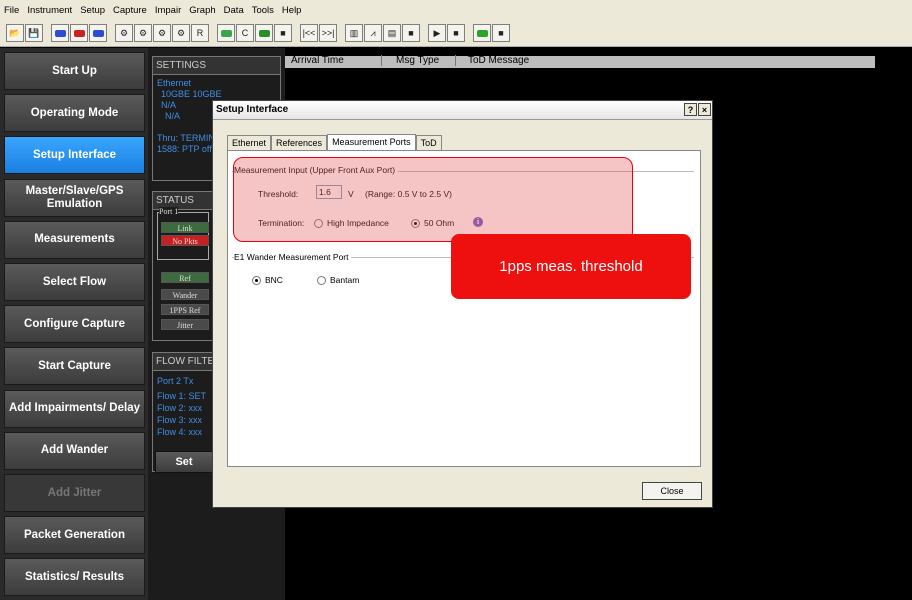 The height and width of the screenshot is (600, 912). What do you see at coordinates (74, 282) in the screenshot?
I see `nav-select-flow: Select Flow` at bounding box center [74, 282].